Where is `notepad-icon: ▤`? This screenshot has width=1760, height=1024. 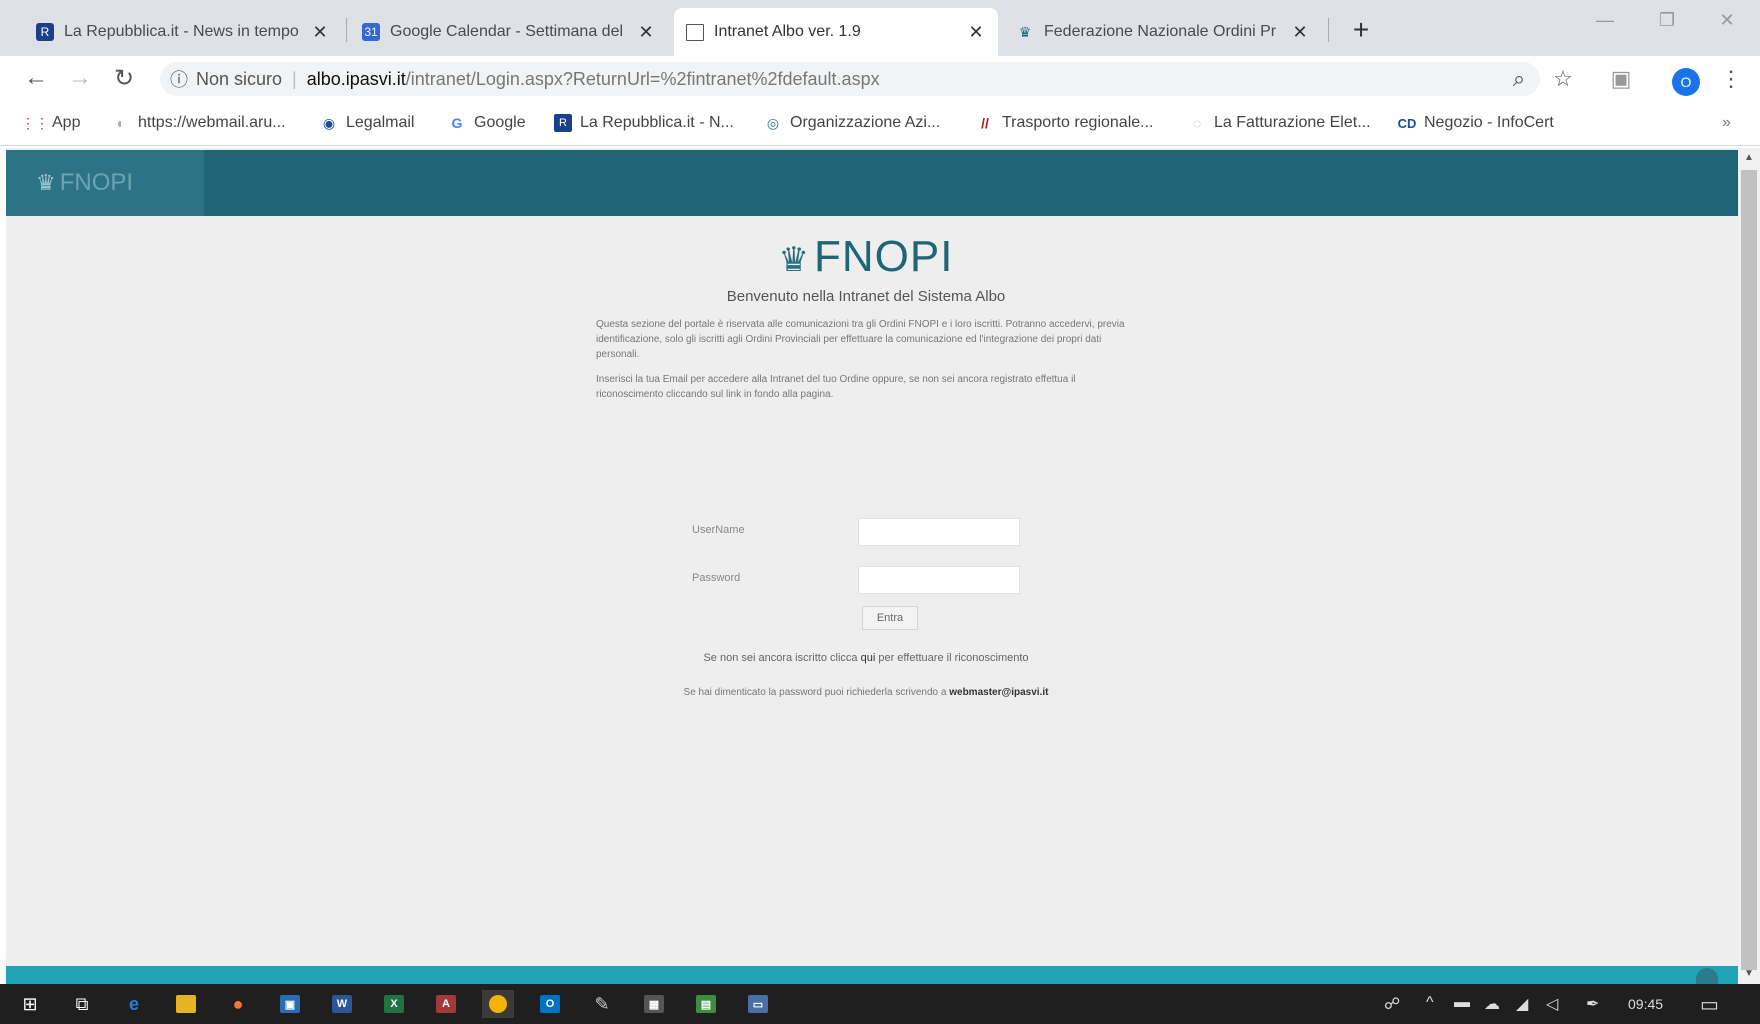 notepad-icon: ▤ is located at coordinates (706, 1004).